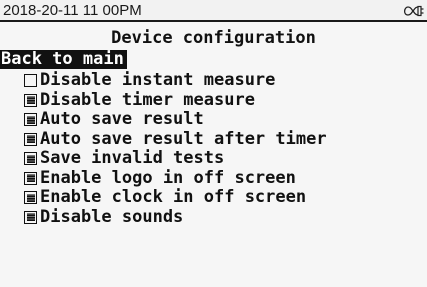  Describe the element at coordinates (213, 38) in the screenshot. I see `page-title: Device configuration` at that location.